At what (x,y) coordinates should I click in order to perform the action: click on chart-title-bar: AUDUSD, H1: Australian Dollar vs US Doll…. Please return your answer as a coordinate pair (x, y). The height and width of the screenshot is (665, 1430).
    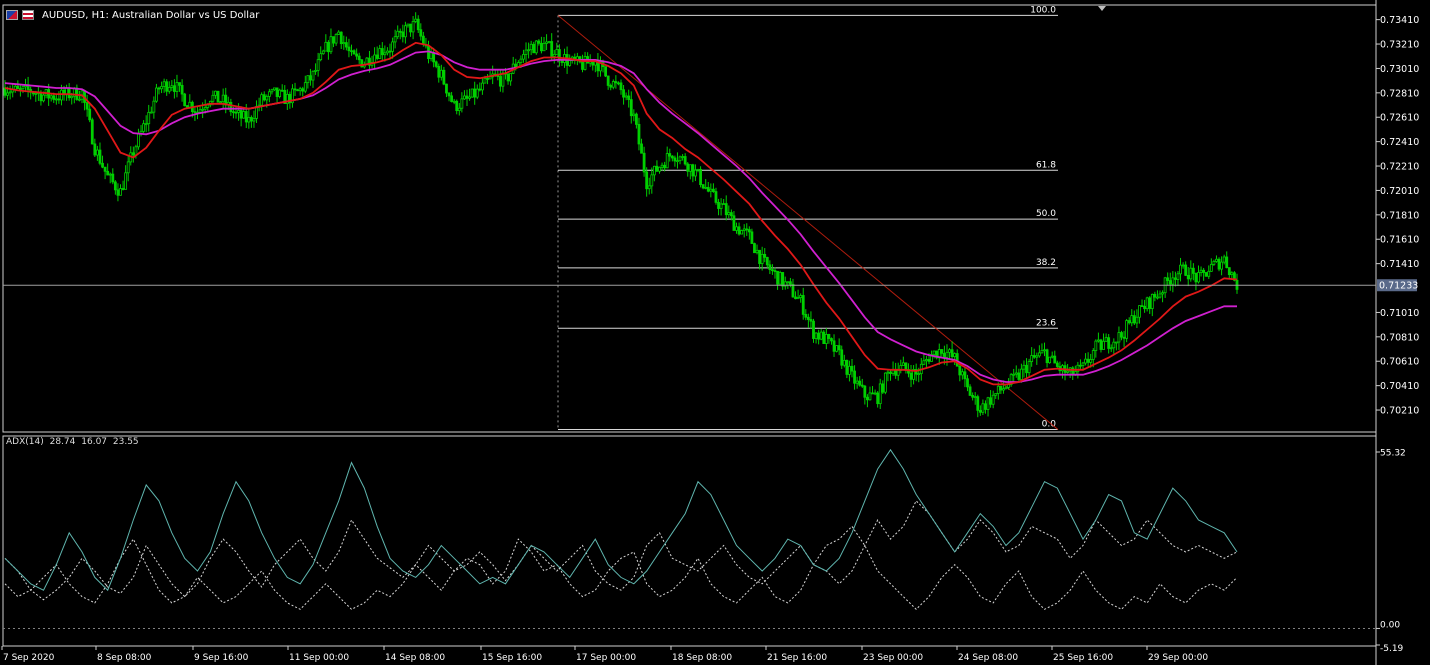
    Looking at the image, I should click on (132, 15).